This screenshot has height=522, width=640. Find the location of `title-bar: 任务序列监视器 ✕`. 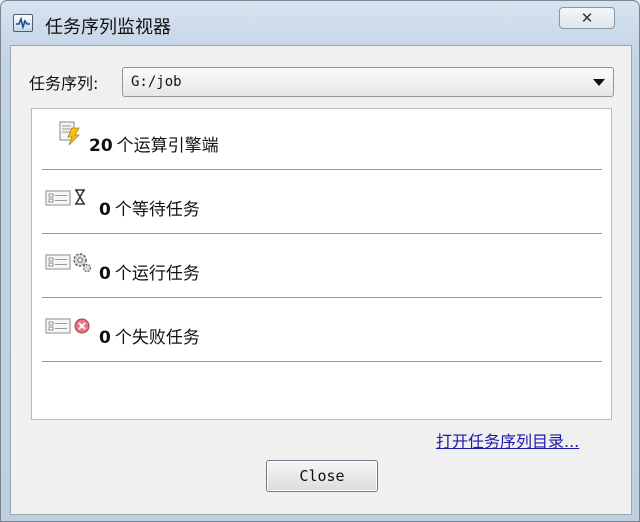

title-bar: 任务序列监视器 ✕ is located at coordinates (320, 23).